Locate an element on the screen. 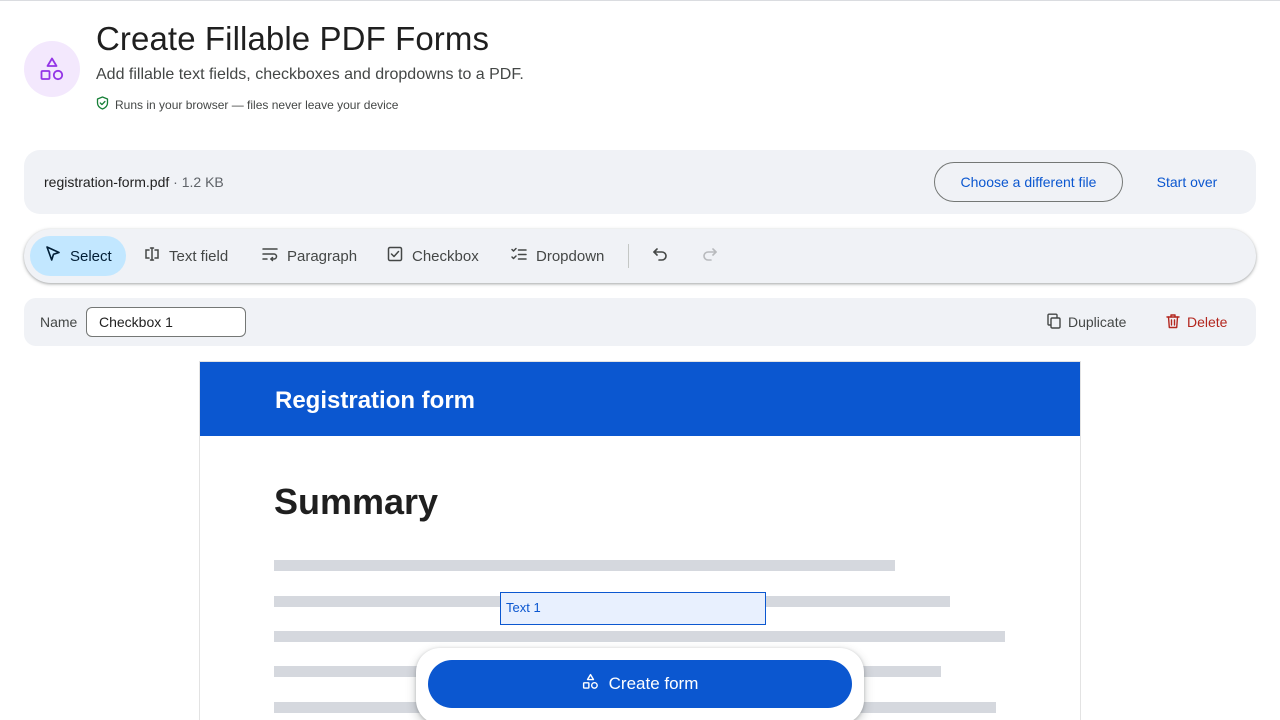  page-title: Create Fillable PDF Forms is located at coordinates (293, 38).